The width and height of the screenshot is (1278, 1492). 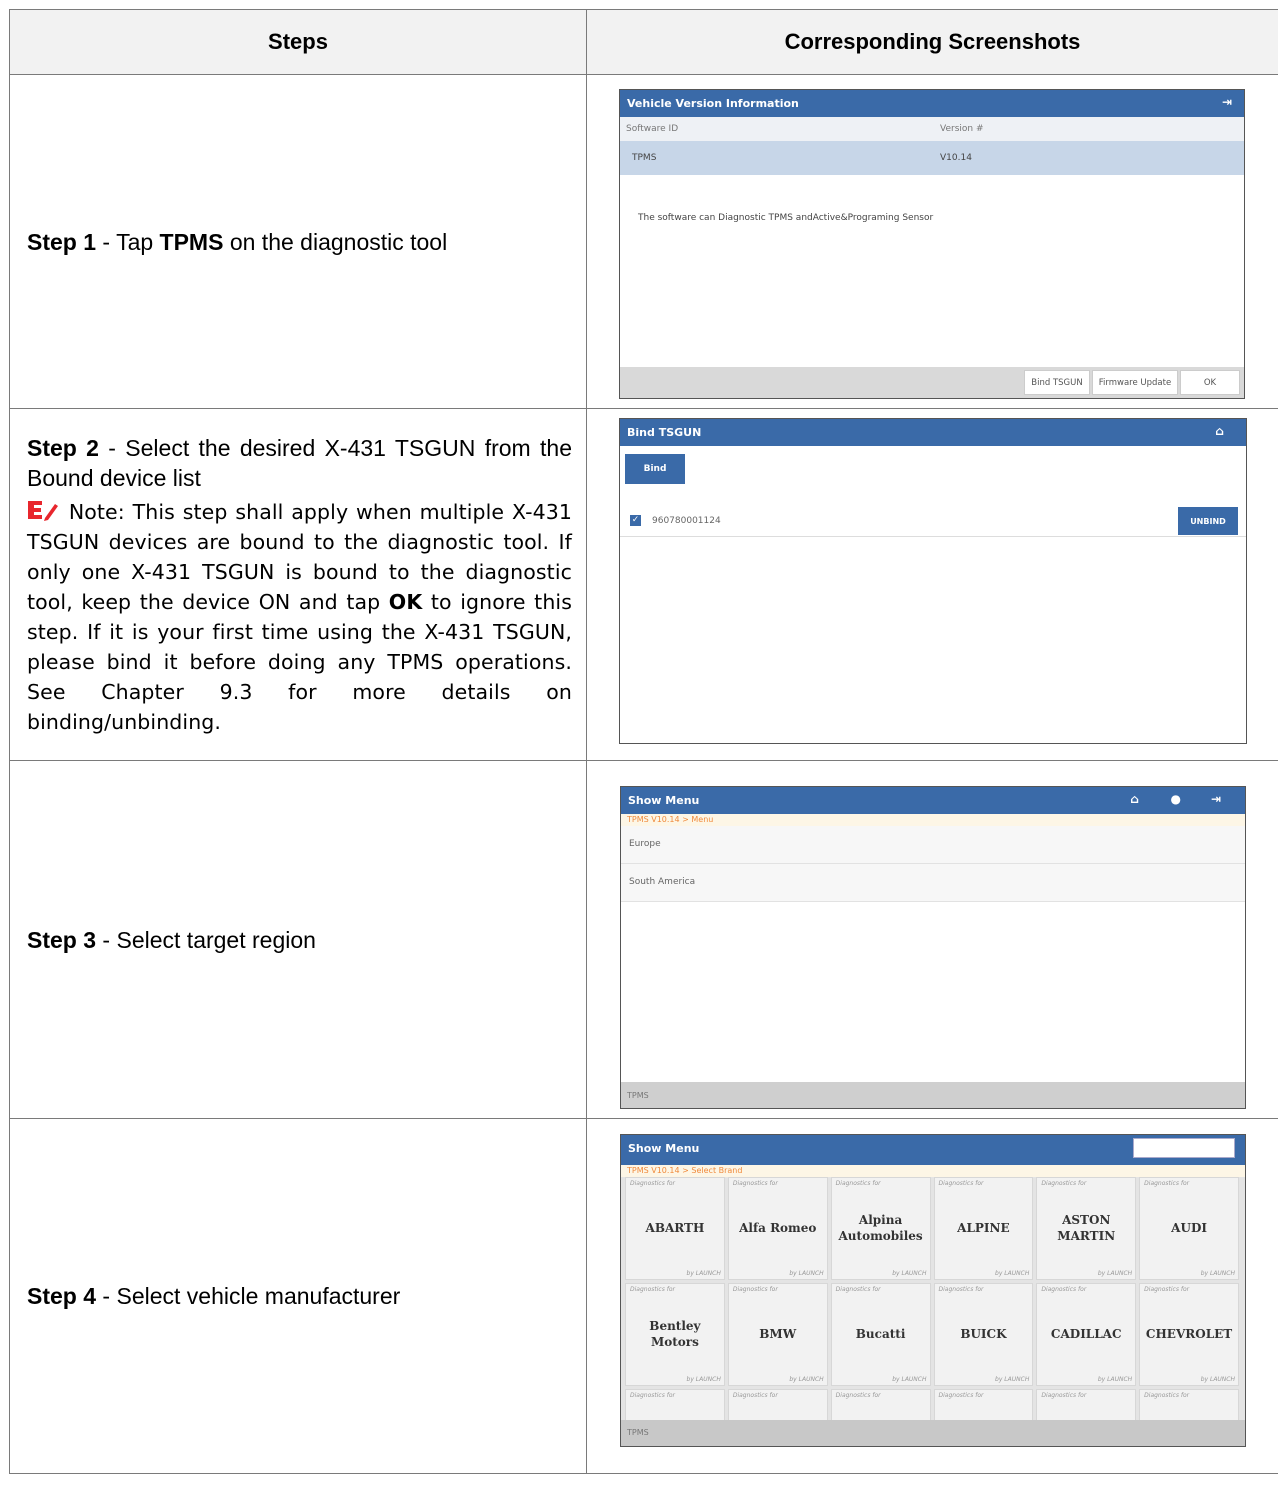 I want to click on note-icon, so click(x=43, y=510).